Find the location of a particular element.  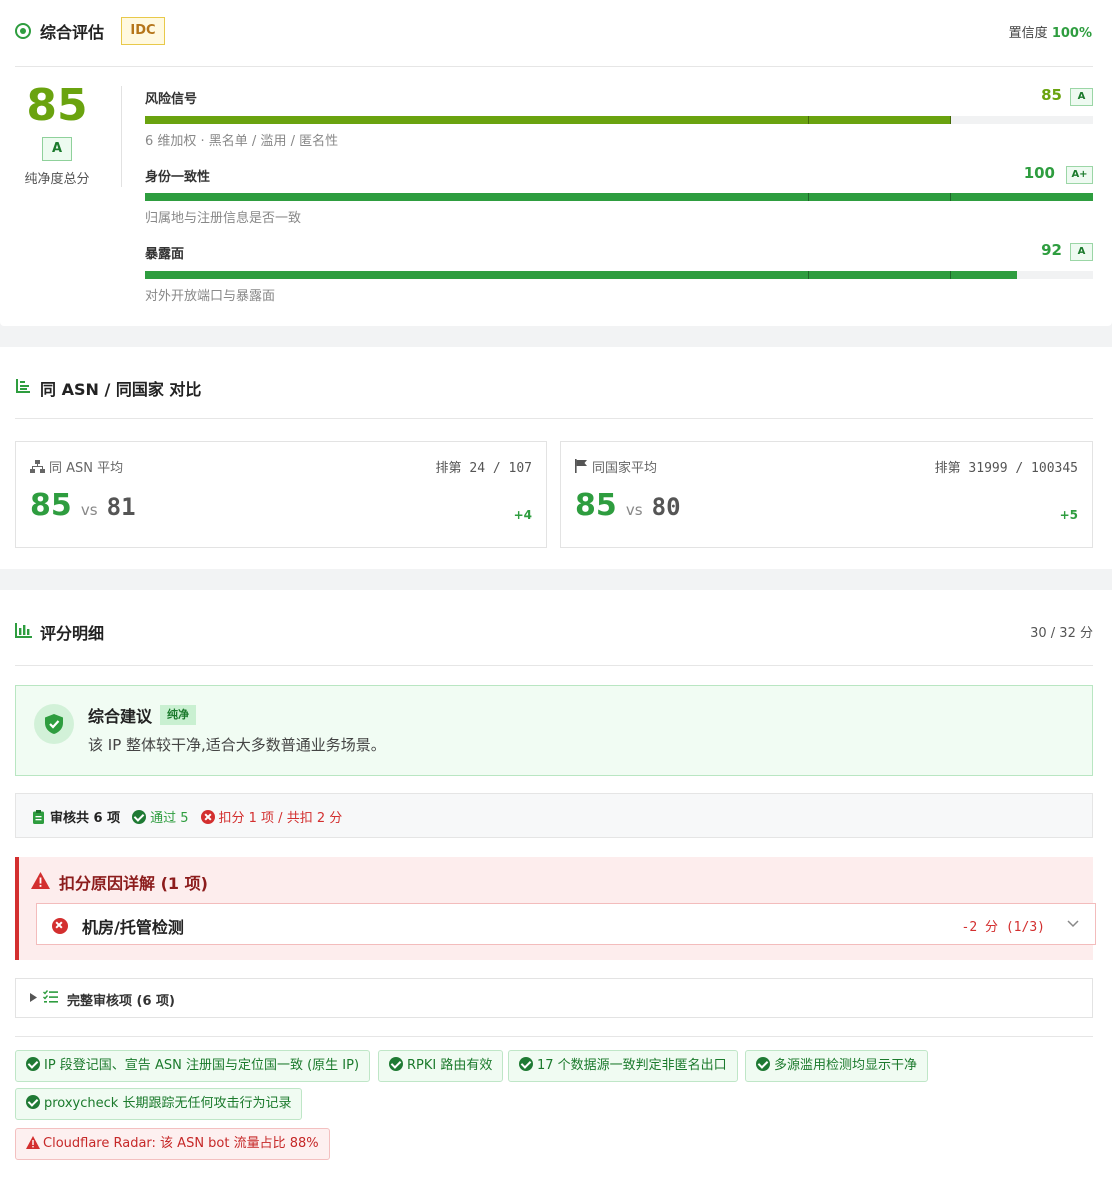

confidence-value: 100% is located at coordinates (1071, 33).